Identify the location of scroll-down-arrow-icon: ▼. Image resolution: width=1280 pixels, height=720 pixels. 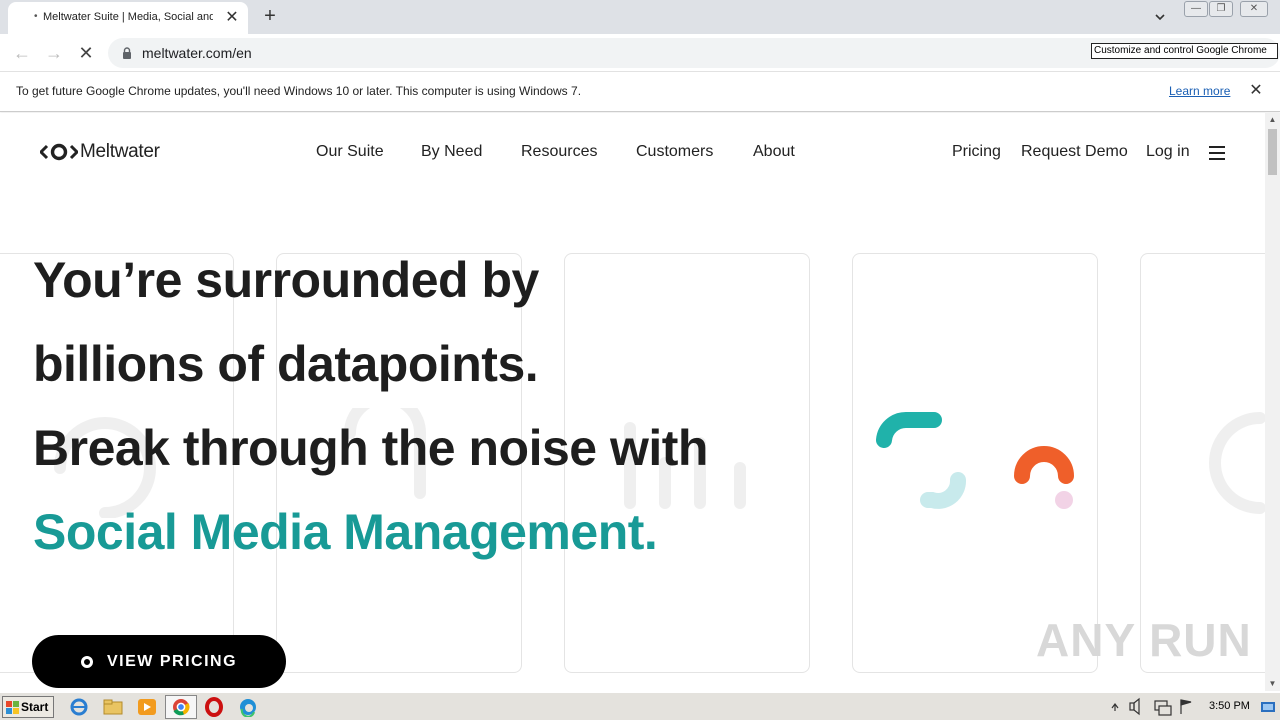
(1272, 684).